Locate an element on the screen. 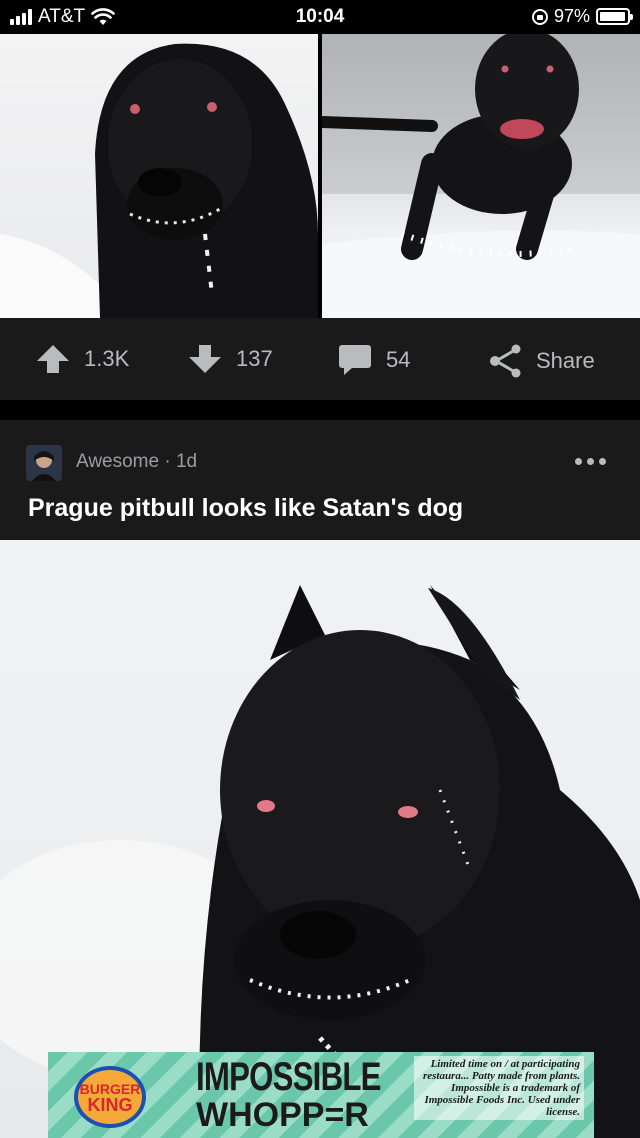 Image resolution: width=640 pixels, height=1138 pixels. author-avatar is located at coordinates (44, 463).